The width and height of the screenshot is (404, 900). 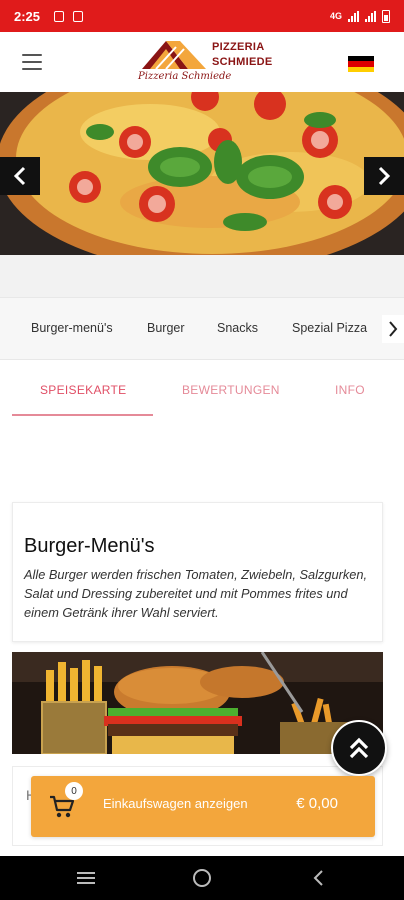 I want to click on double-chevron-up-icon, so click(x=359, y=748).